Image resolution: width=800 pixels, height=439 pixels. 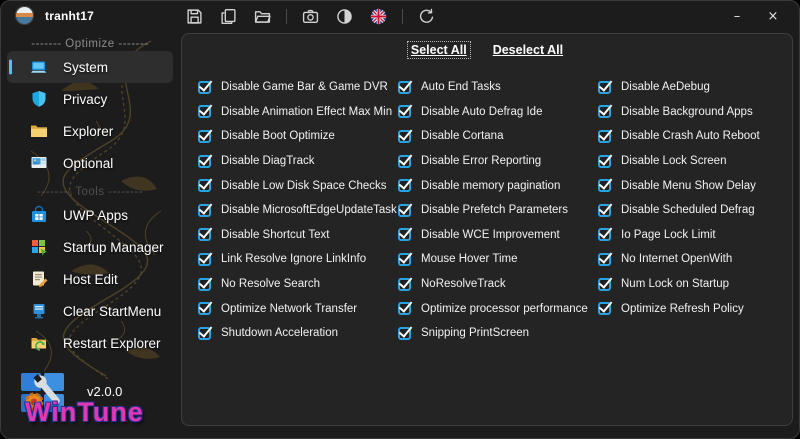 I want to click on tweak-checkbox-item: NoResolveTrack, so click(x=498, y=284).